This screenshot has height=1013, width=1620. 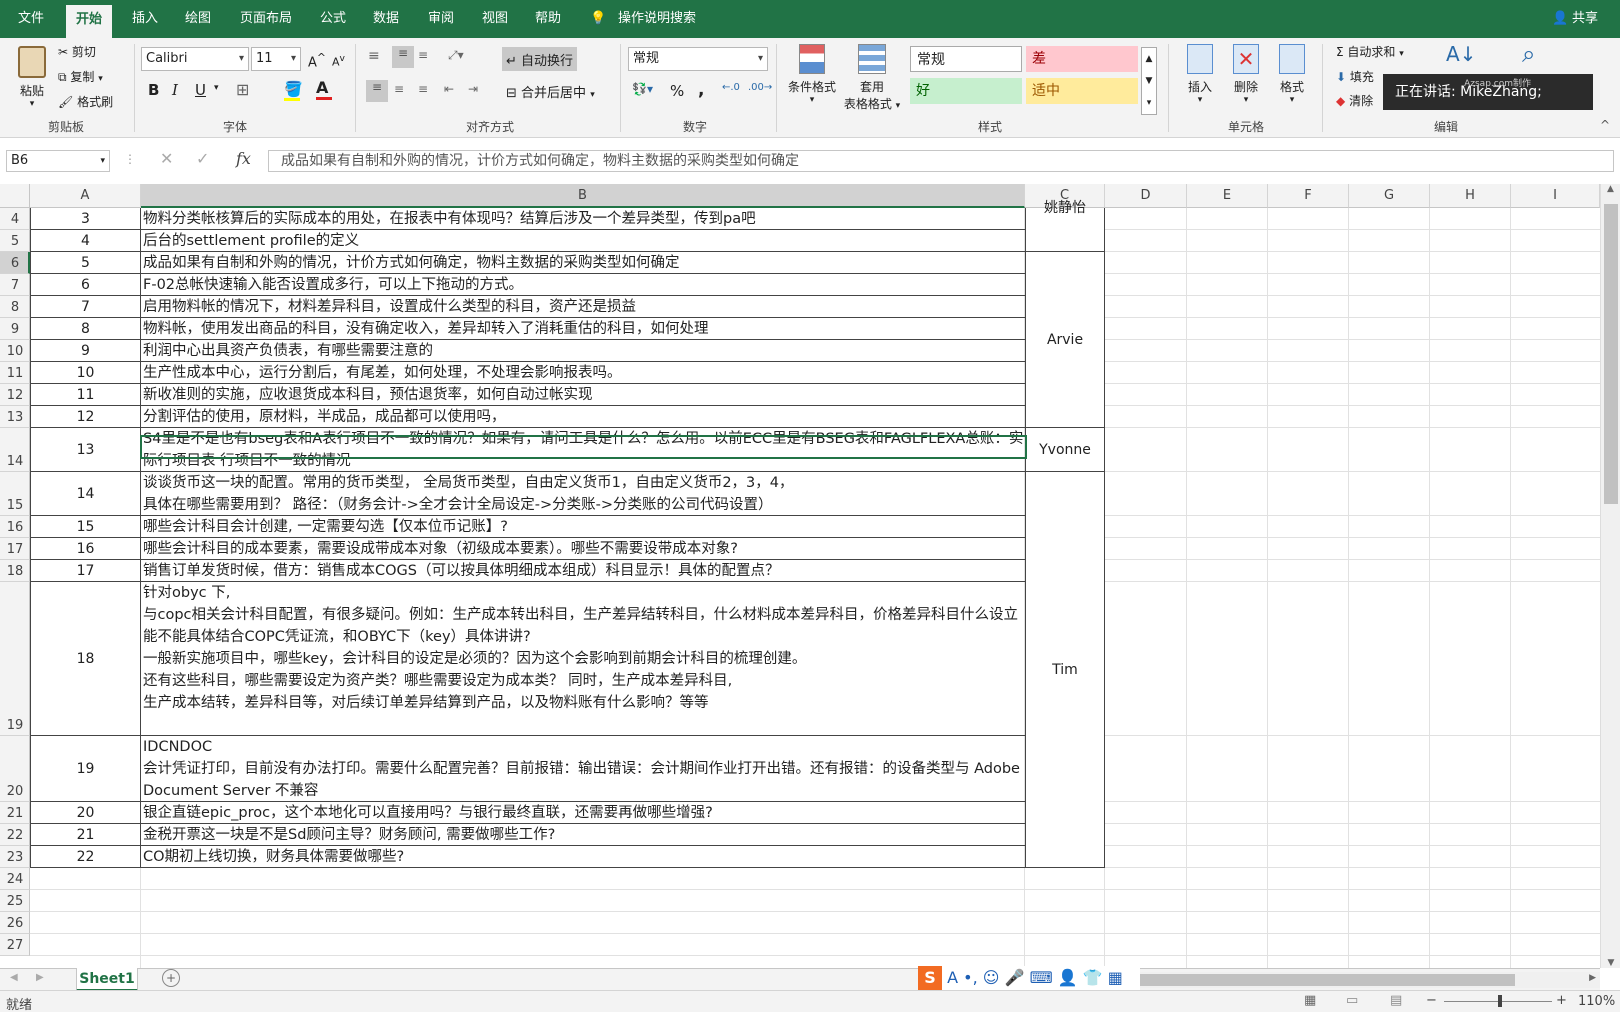 I want to click on autosum-button: Σ 自动求和 ▾, so click(x=1370, y=51).